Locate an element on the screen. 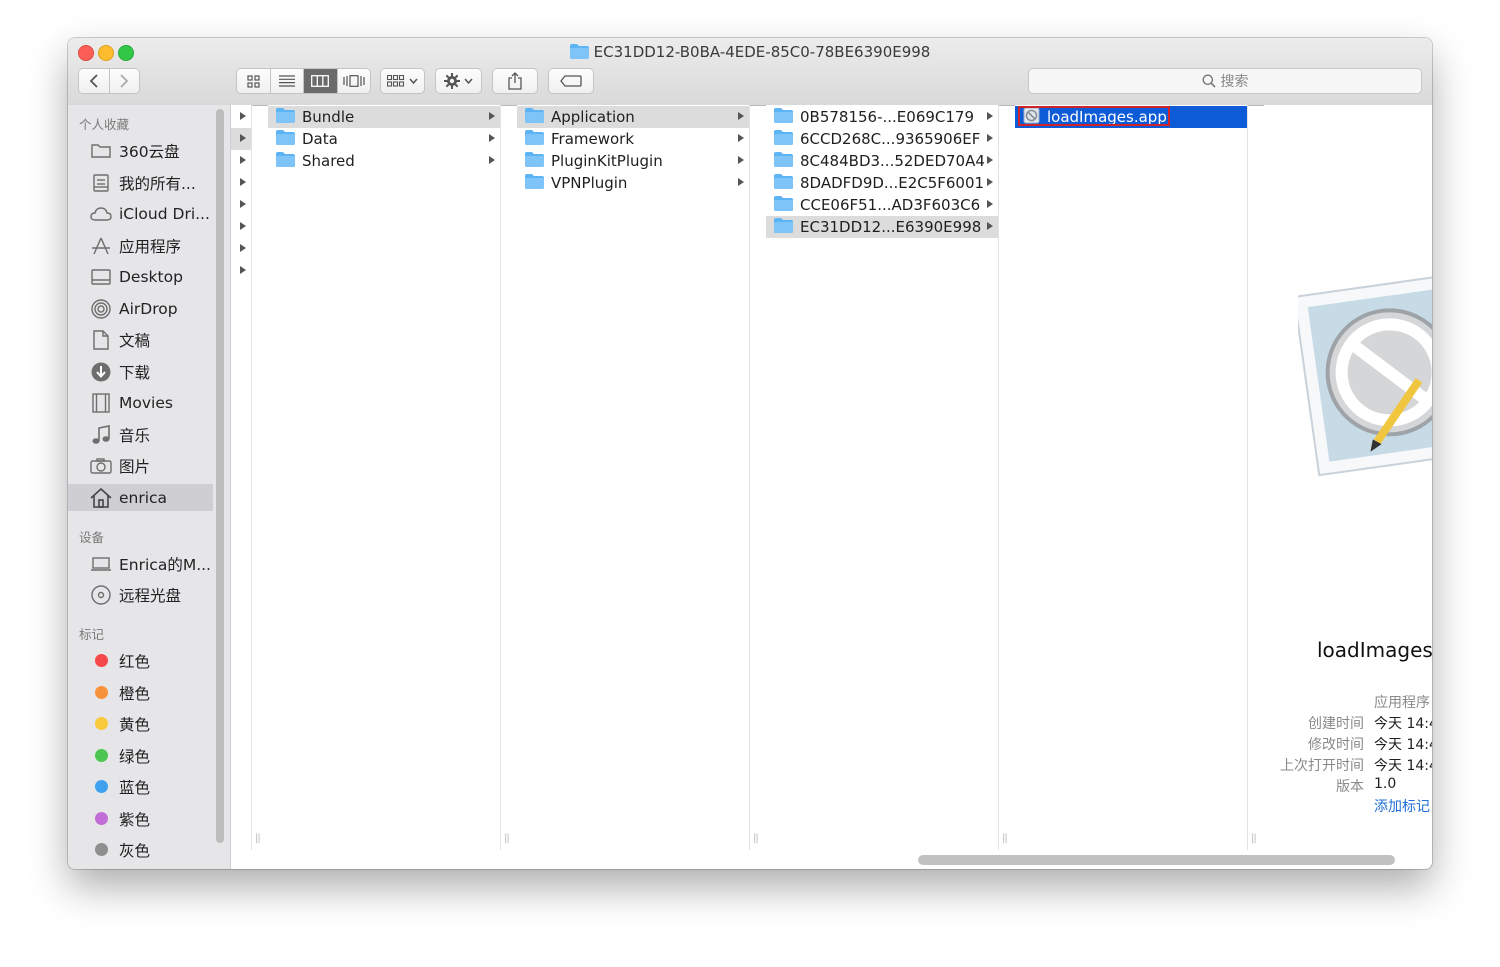 The height and width of the screenshot is (967, 1500). meta-label: 修改时间 is located at coordinates (1336, 745).